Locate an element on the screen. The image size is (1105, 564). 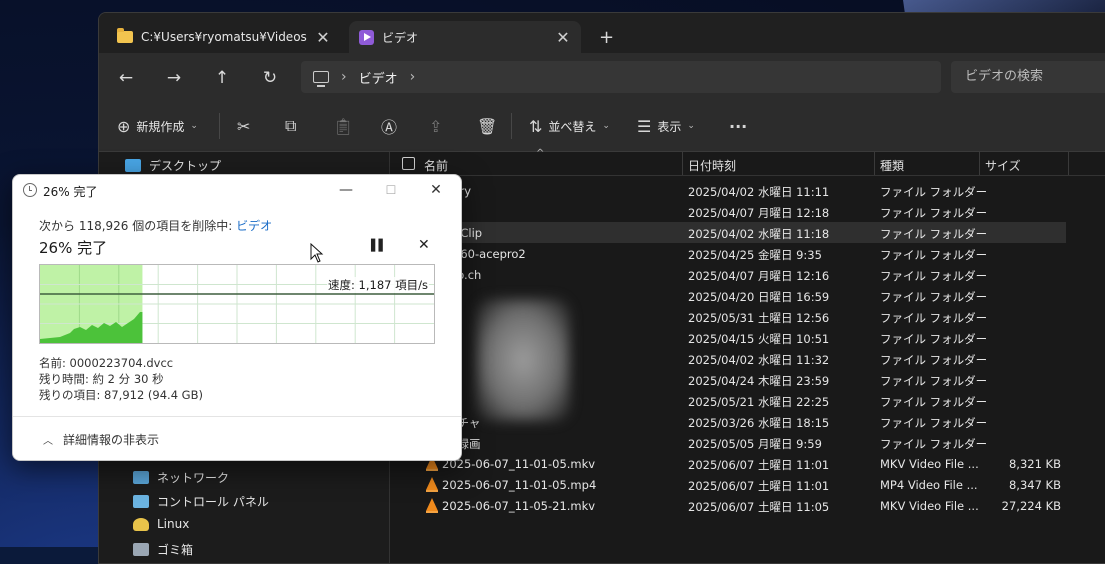
delete-target-link: ビデオ is located at coordinates (254, 226).